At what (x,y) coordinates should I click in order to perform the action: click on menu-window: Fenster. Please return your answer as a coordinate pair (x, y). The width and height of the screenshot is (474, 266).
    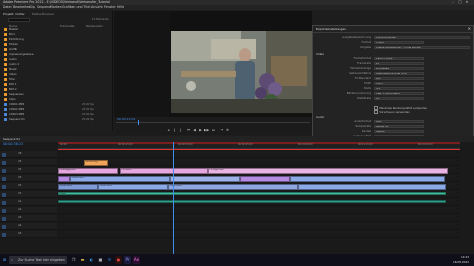
    Looking at the image, I should click on (110, 7).